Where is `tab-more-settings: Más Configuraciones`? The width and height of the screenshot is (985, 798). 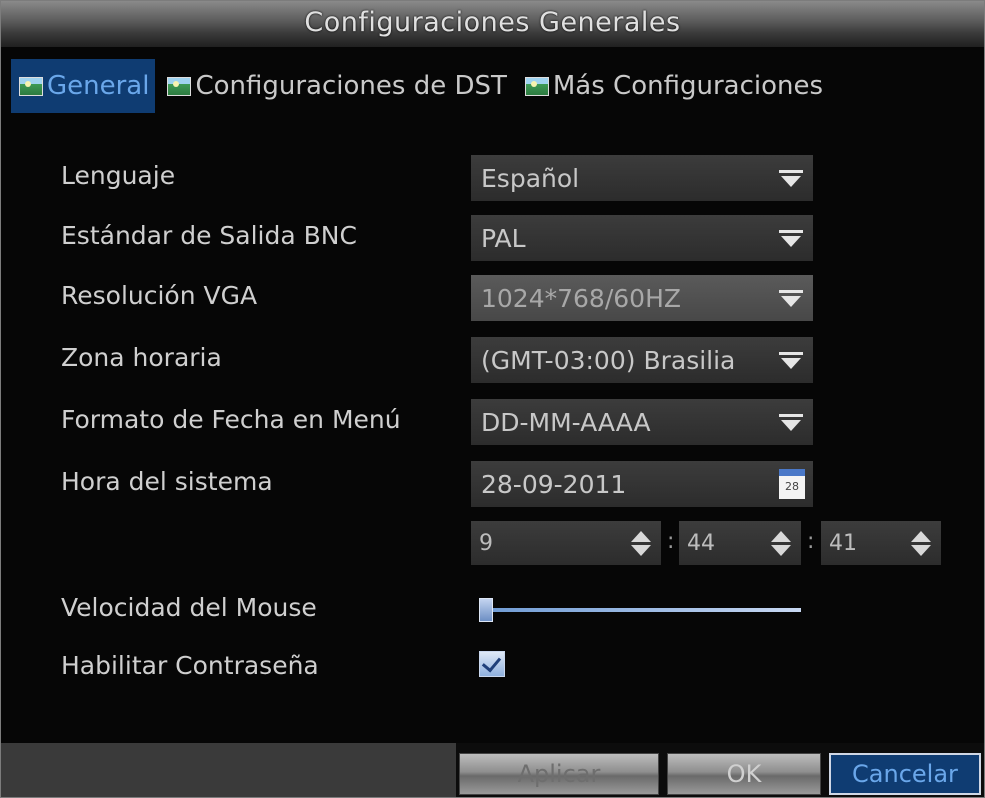
tab-more-settings: Más Configuraciones is located at coordinates (673, 86).